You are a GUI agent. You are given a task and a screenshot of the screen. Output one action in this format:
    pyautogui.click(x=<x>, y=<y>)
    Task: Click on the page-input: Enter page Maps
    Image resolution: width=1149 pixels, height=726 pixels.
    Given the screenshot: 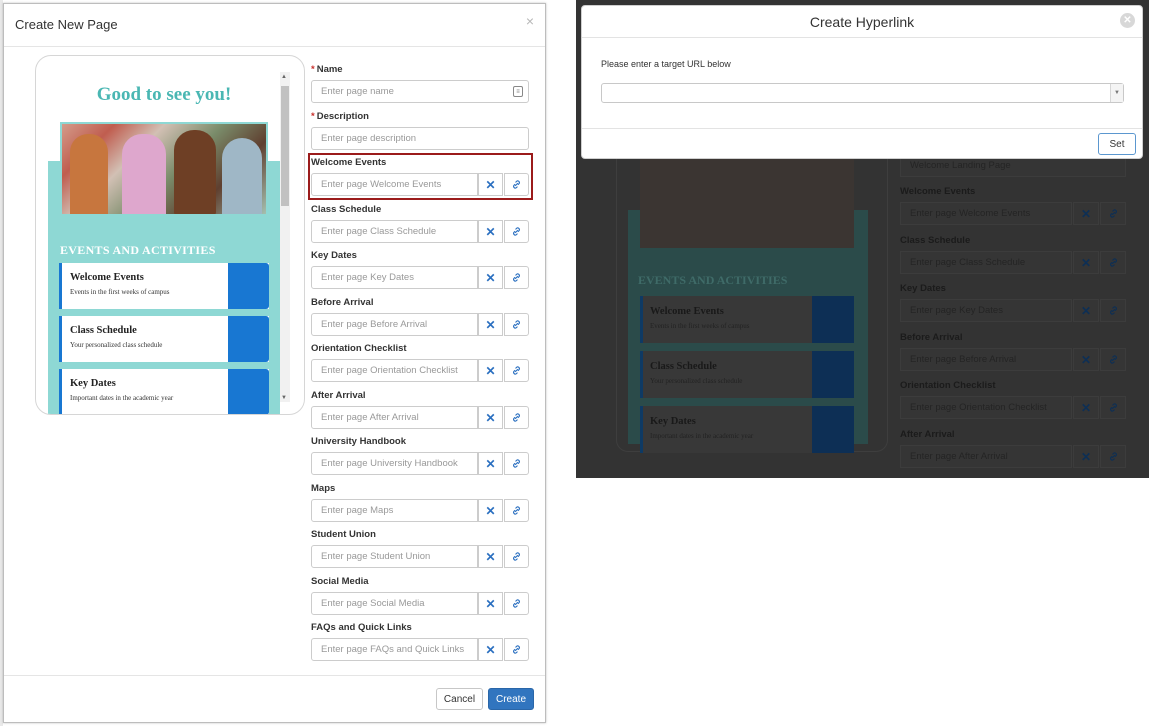 What is the action you would take?
    pyautogui.click(x=394, y=510)
    